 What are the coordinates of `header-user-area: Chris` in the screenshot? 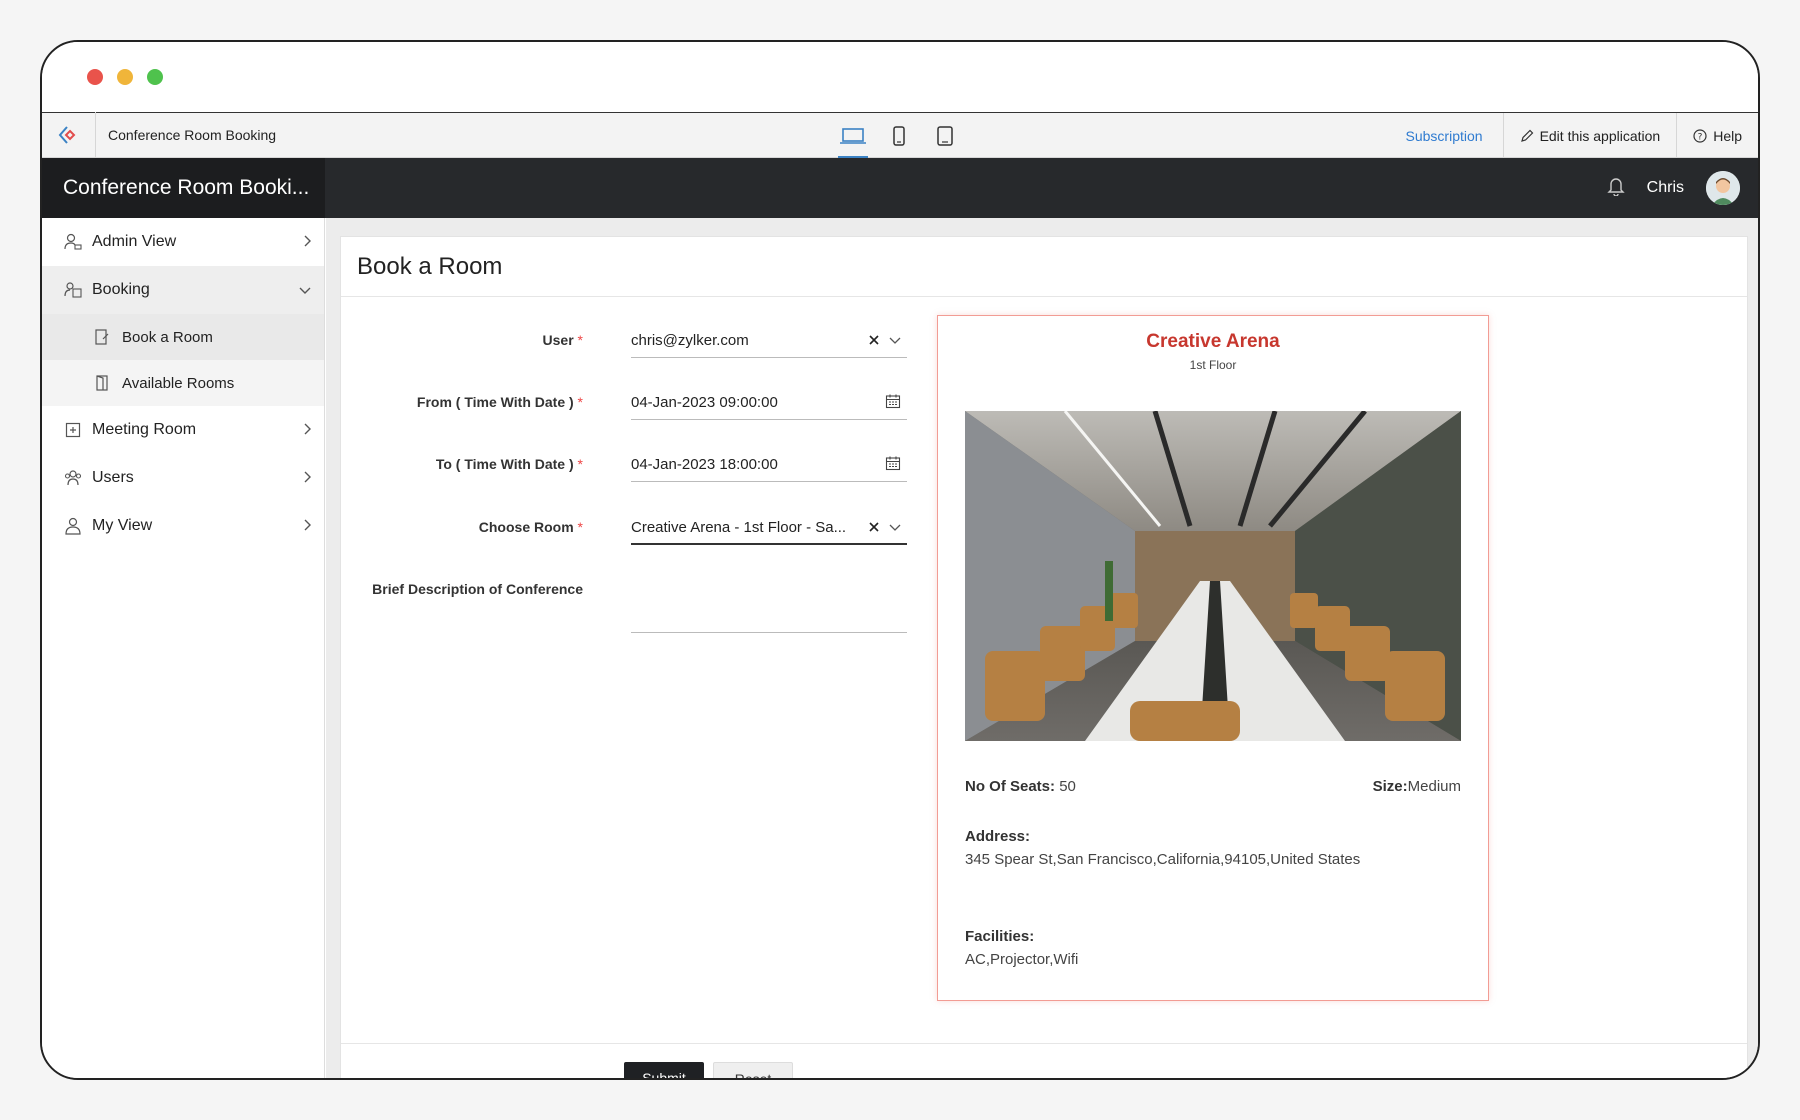 It's located at (1673, 188).